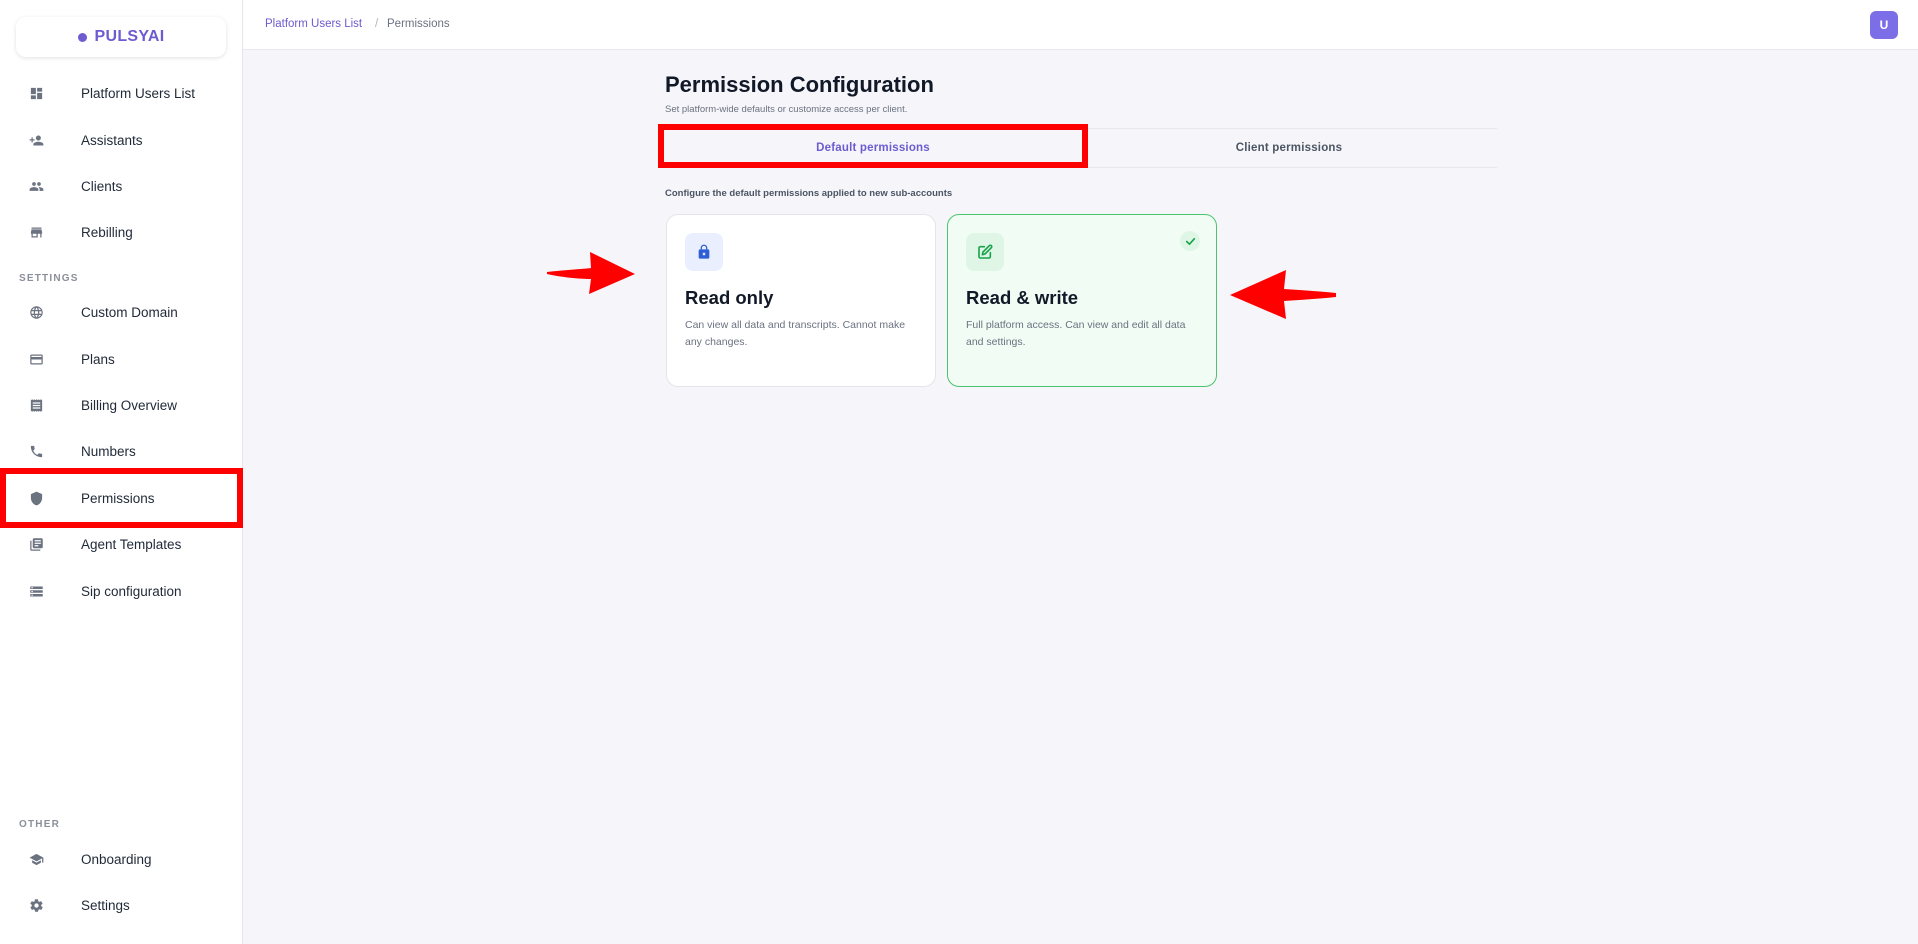 The width and height of the screenshot is (1918, 944). Describe the element at coordinates (704, 252) in the screenshot. I see `lock-icon` at that location.